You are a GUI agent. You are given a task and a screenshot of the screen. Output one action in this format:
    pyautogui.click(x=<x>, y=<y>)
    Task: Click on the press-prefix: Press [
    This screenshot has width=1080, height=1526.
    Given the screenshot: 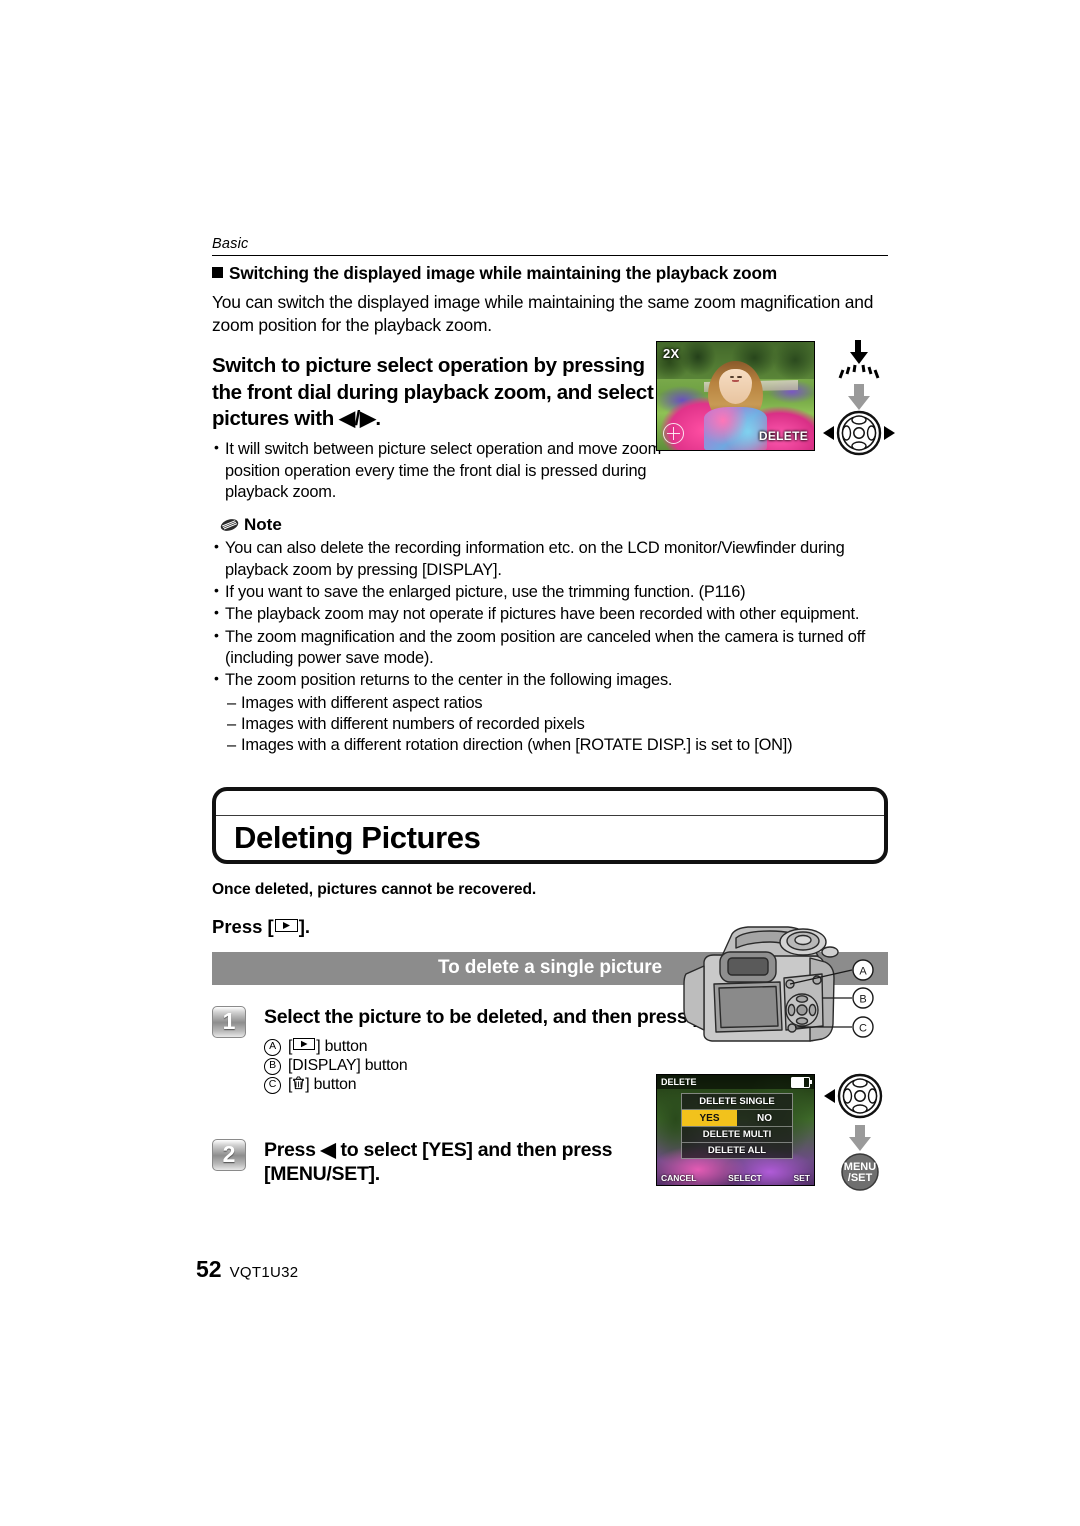 What is the action you would take?
    pyautogui.click(x=243, y=926)
    